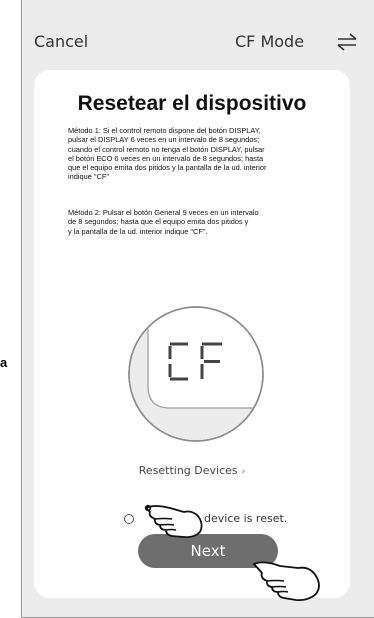 This screenshot has width=374, height=618. I want to click on device-display-illustration: CF, so click(195, 373).